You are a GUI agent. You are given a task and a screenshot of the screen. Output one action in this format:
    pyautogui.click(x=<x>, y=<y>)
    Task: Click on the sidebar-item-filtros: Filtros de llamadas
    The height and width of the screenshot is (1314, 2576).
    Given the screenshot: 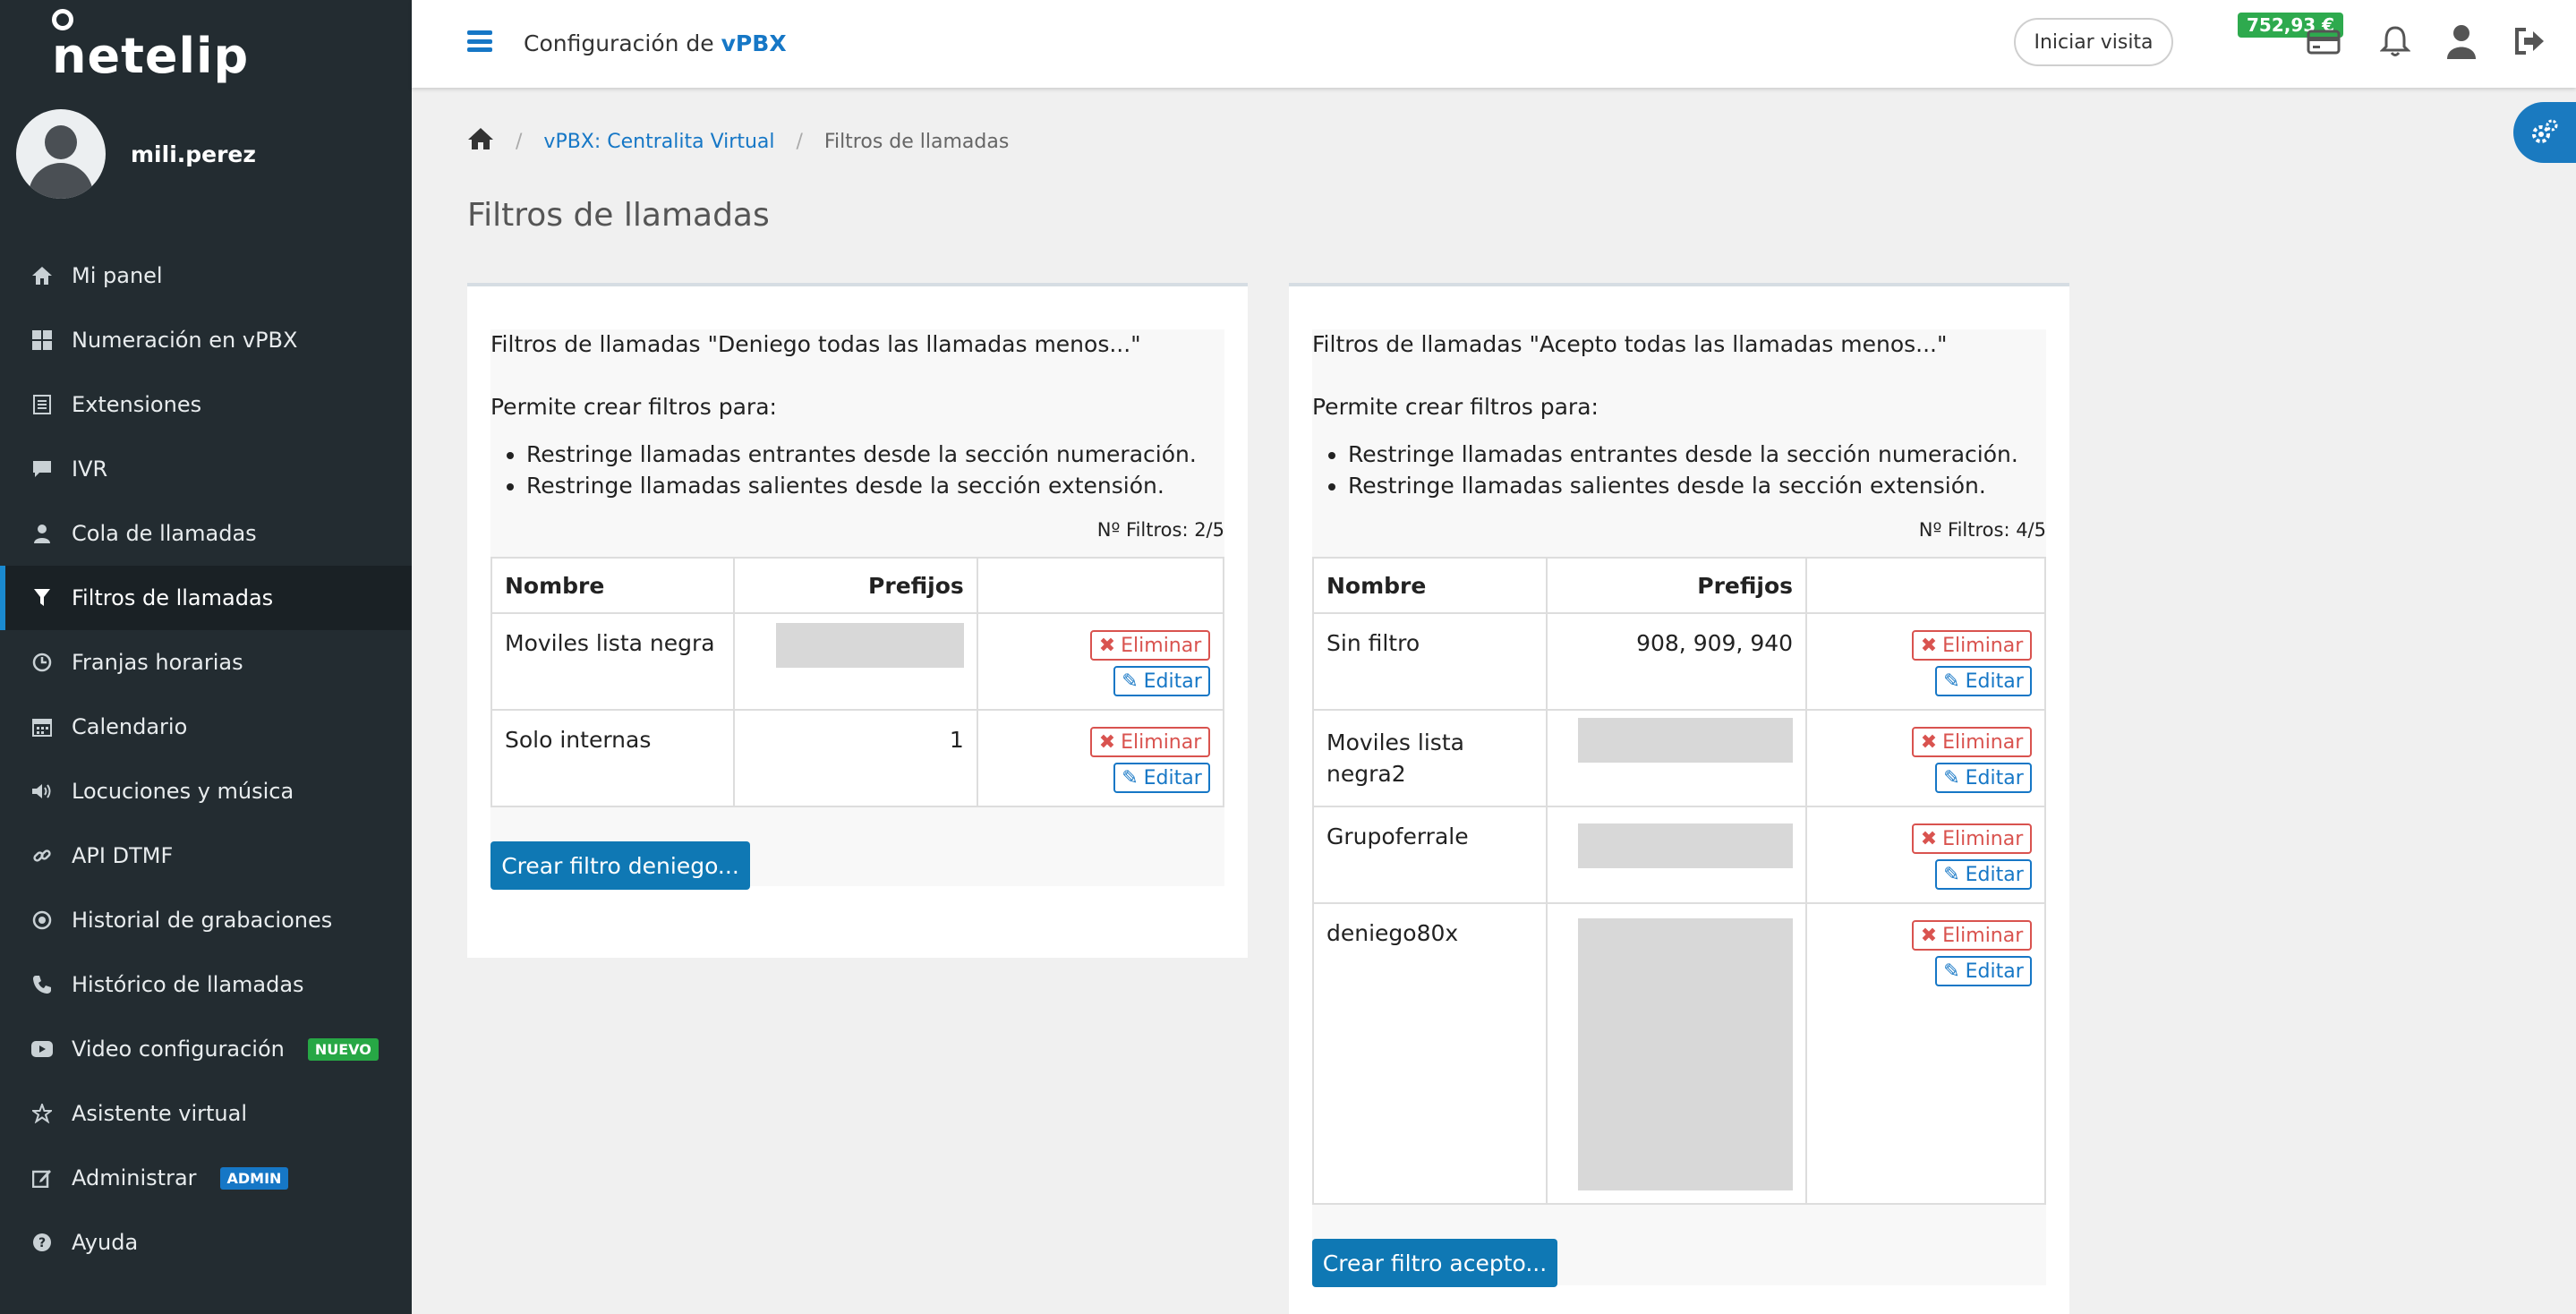 What is the action you would take?
    pyautogui.click(x=206, y=598)
    